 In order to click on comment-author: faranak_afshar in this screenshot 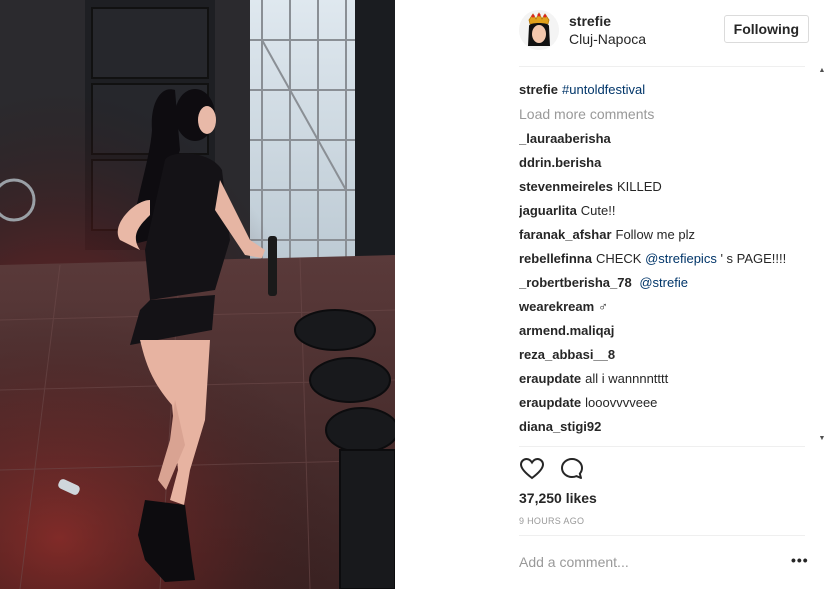, I will do `click(565, 234)`.